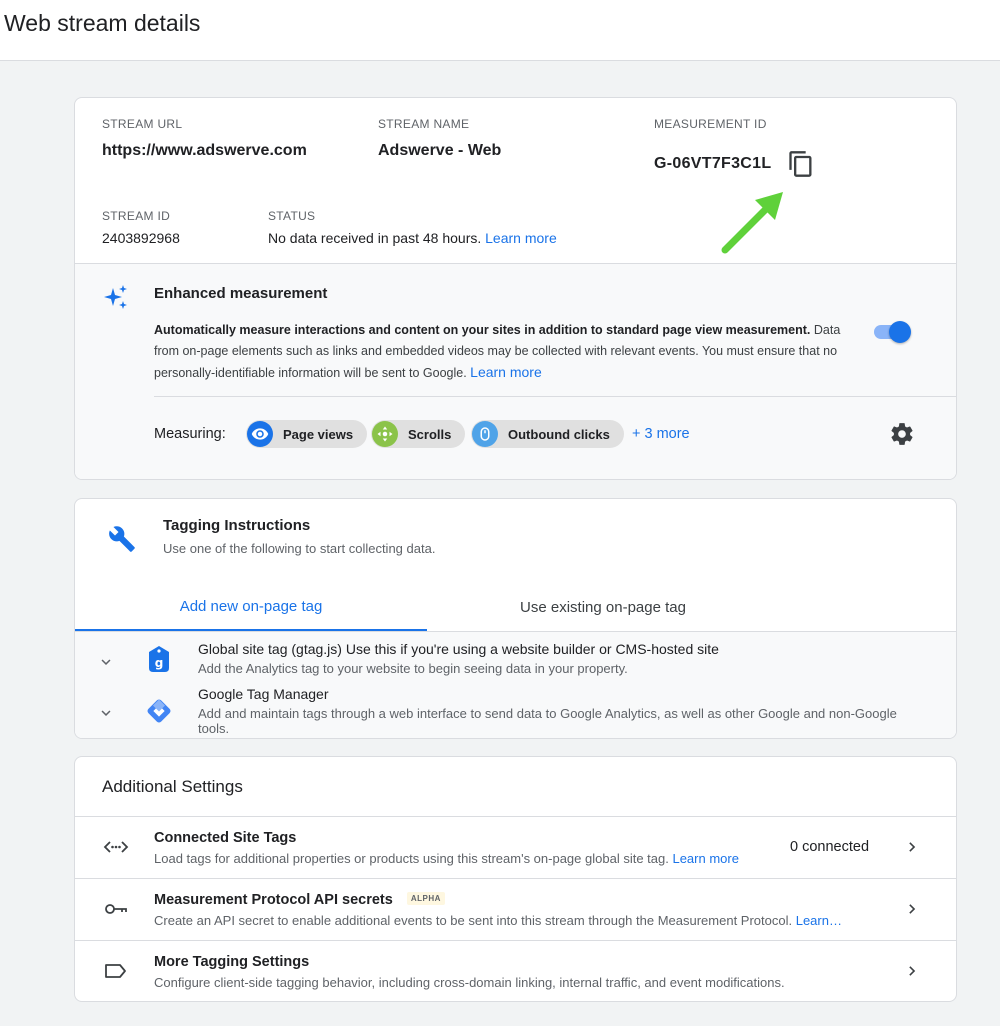  Describe the element at coordinates (559, 434) in the screenshot. I see `chip-label: Outbound clicks` at that location.